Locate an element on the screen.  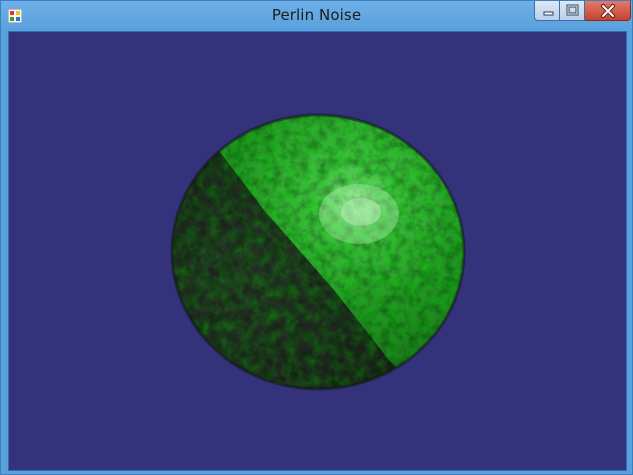
minimize-icon is located at coordinates (548, 13).